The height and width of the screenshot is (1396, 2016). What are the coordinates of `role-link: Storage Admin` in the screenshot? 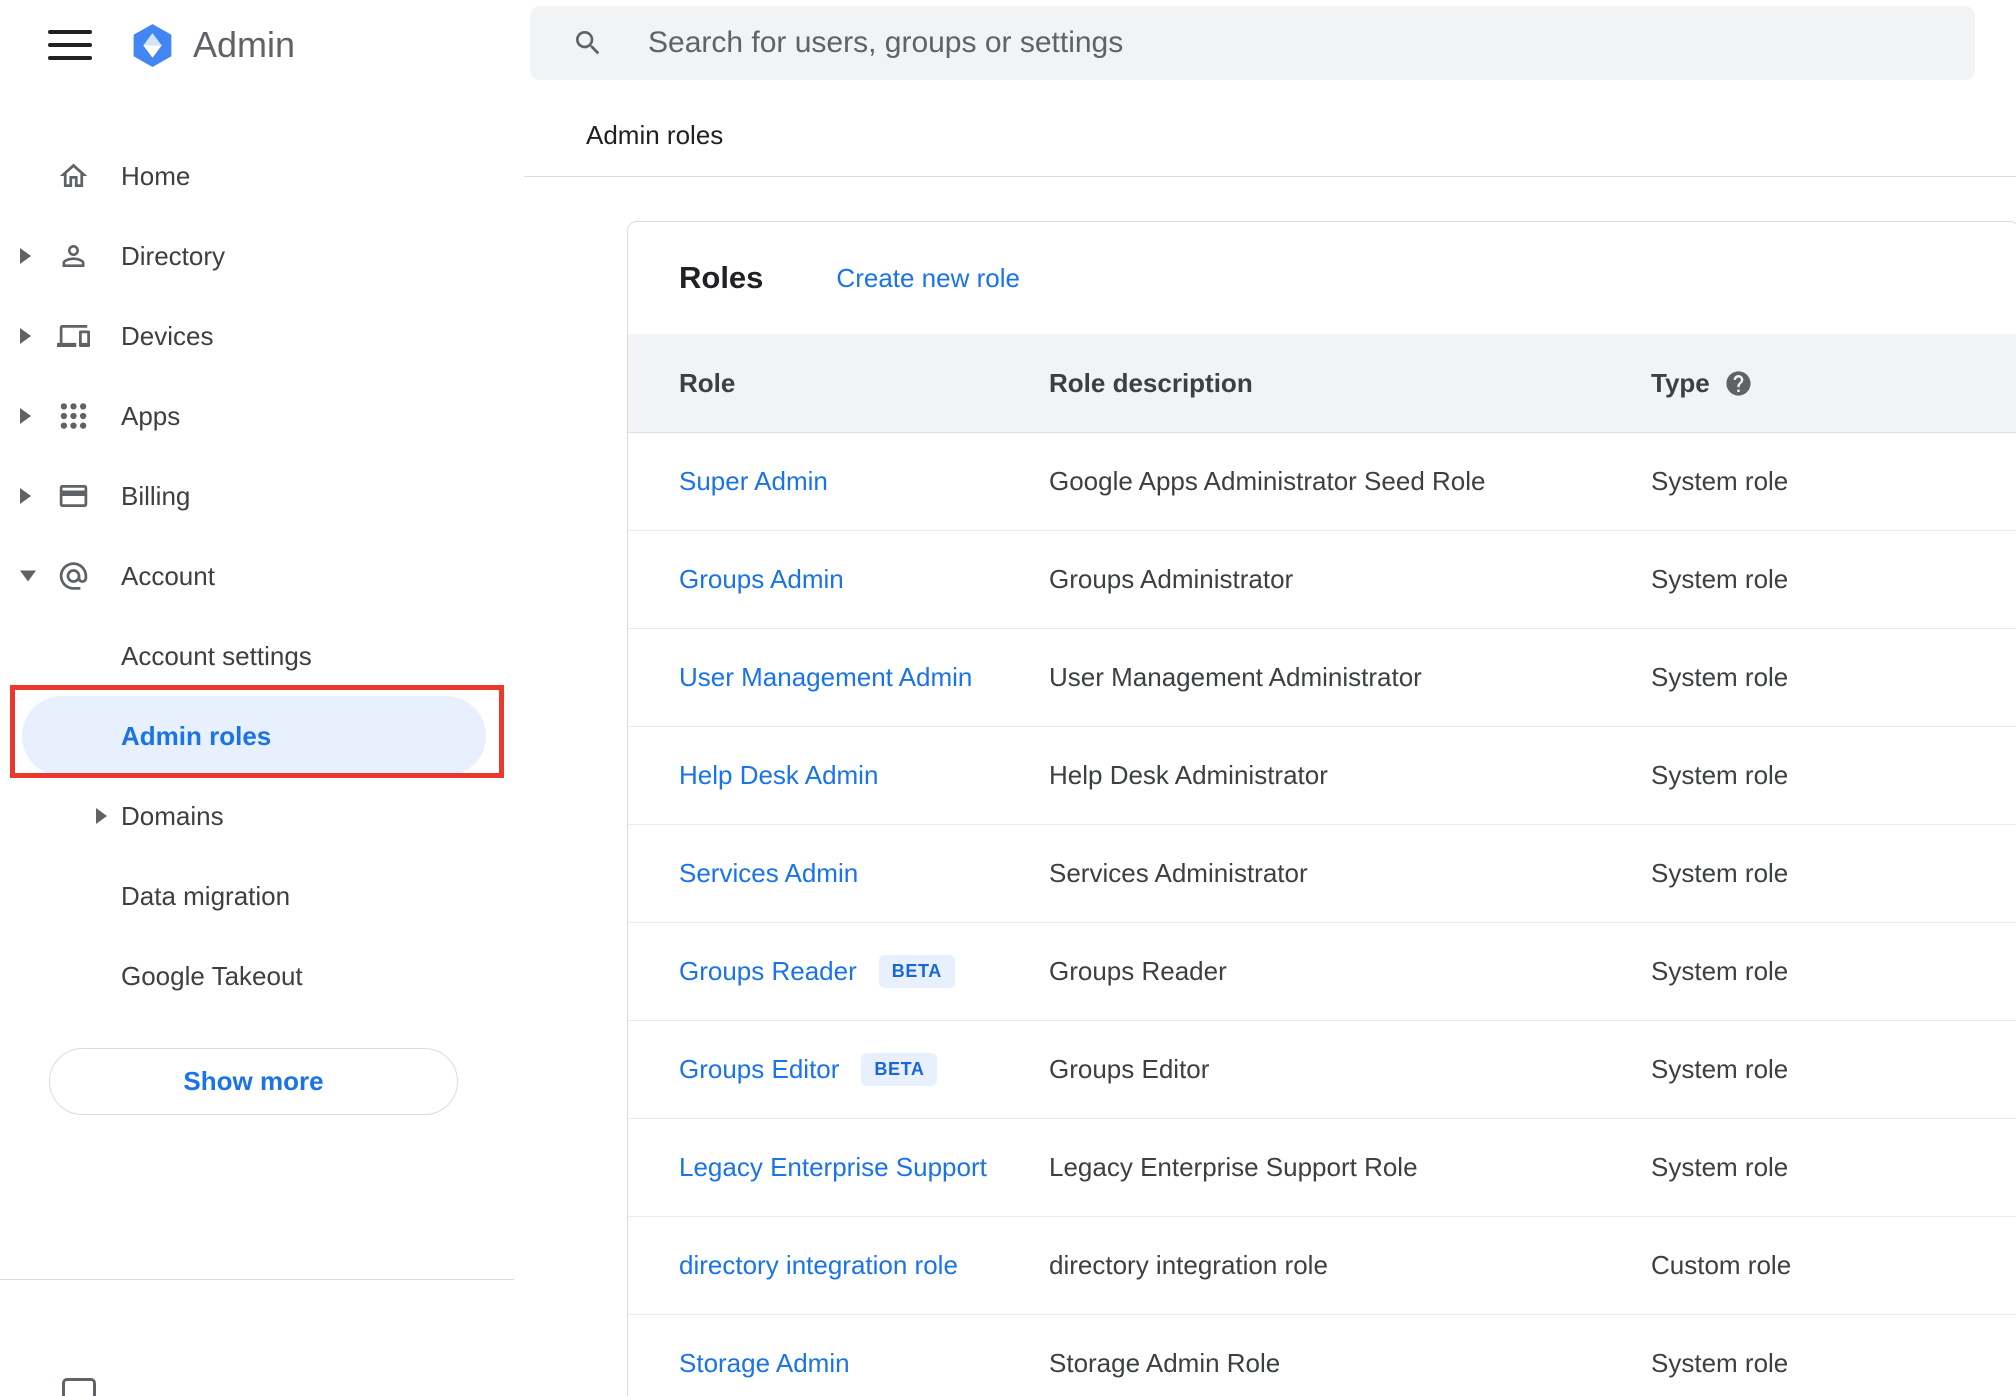 It's located at (764, 1363).